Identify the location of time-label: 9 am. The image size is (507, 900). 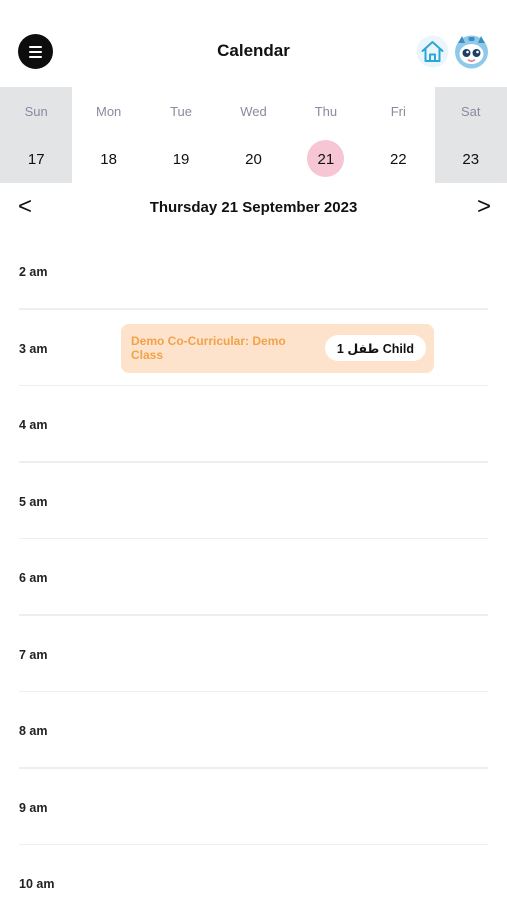
(33, 807).